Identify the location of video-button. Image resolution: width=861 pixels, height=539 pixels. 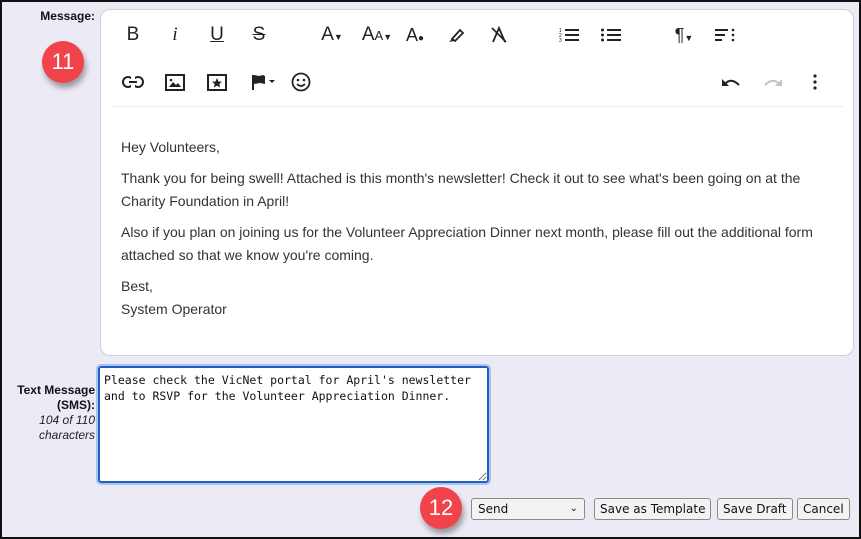
(217, 82).